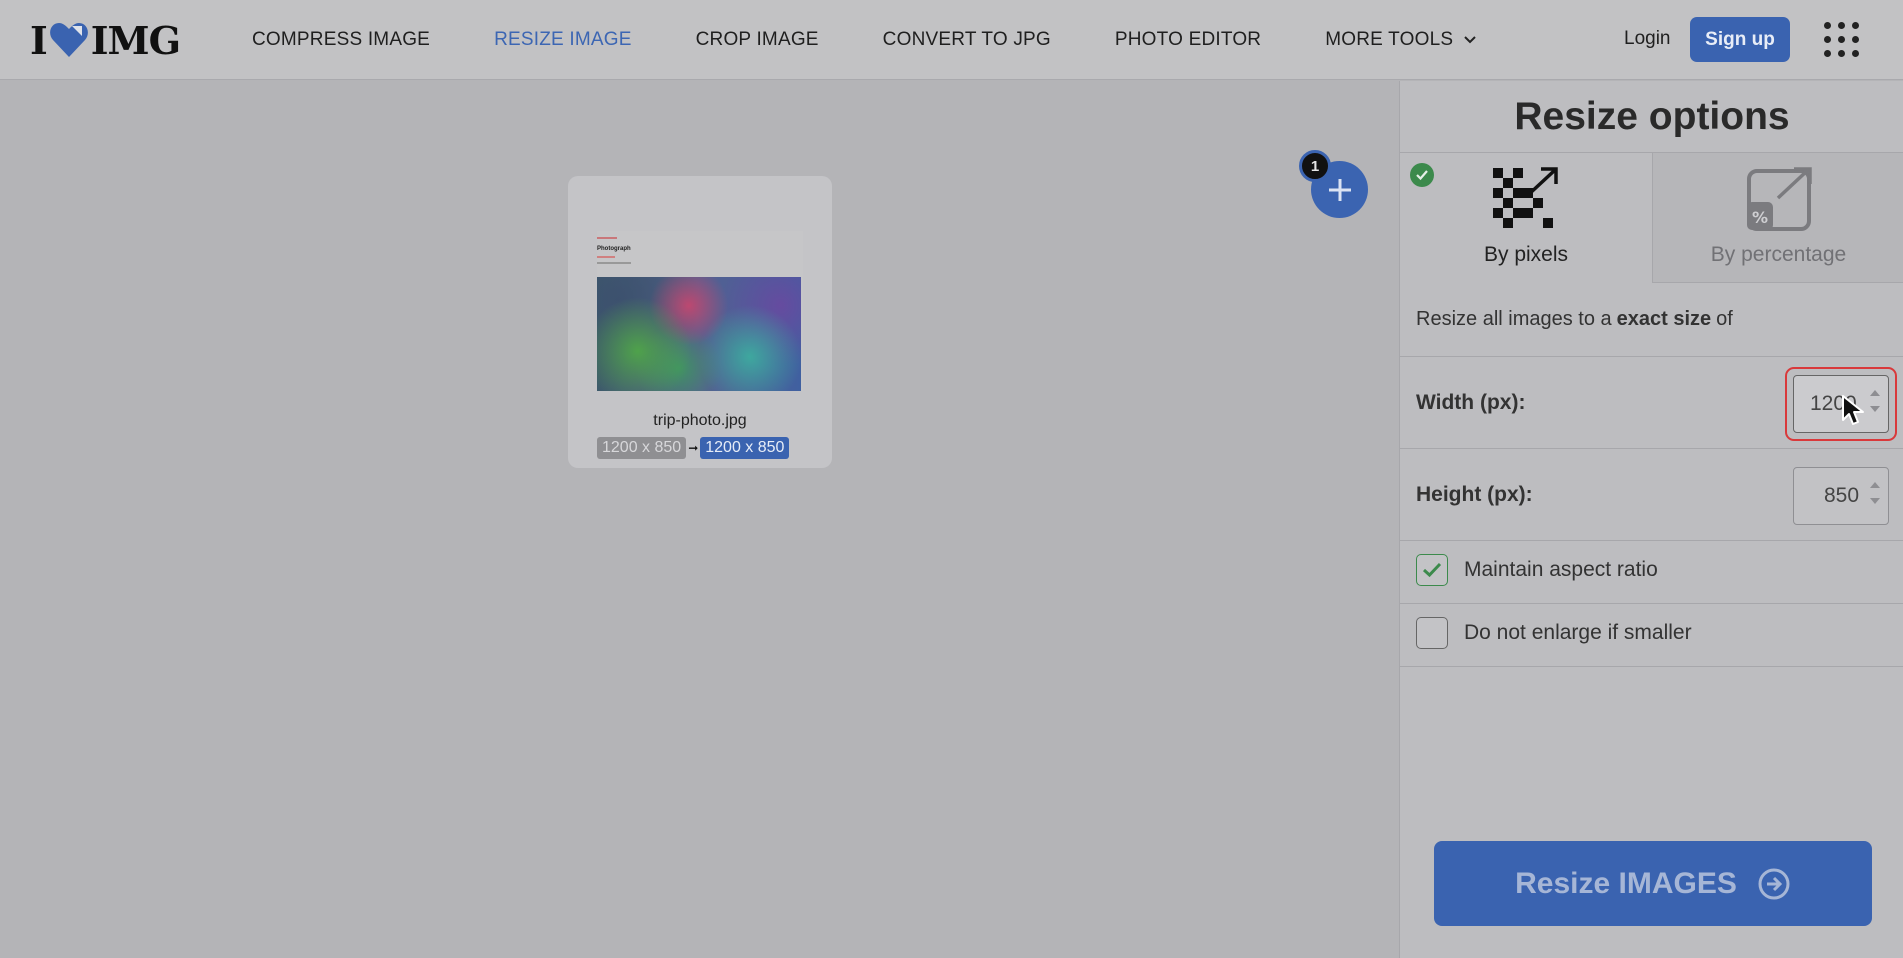 The width and height of the screenshot is (1903, 958). I want to click on height-label: Height (px):, so click(1474, 494).